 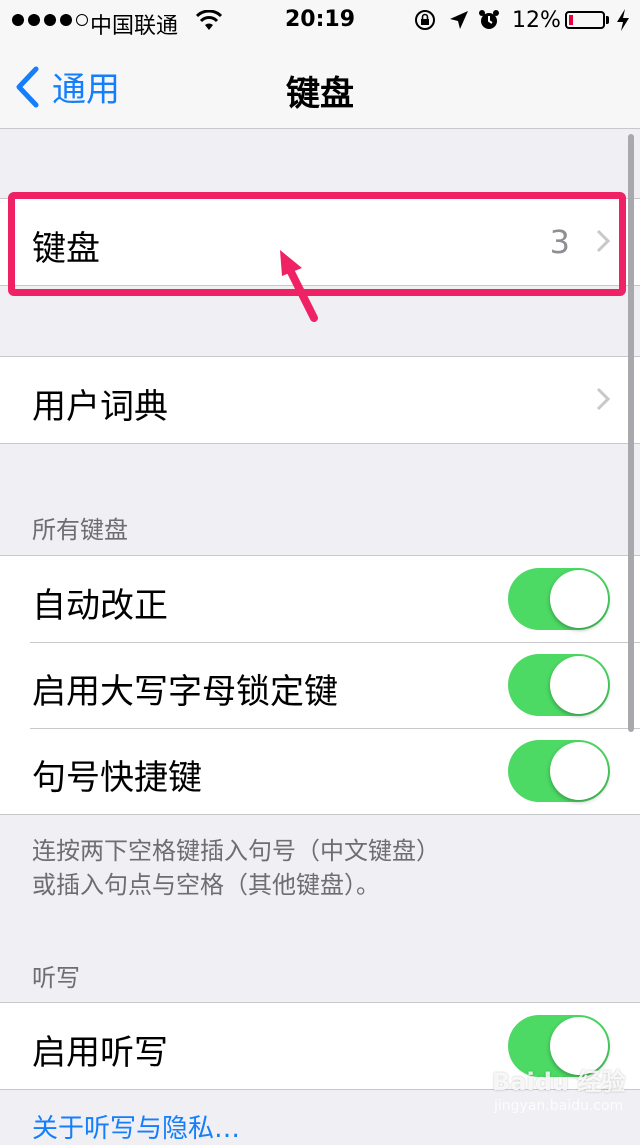 I want to click on footer-line: 连按两下空格键插入句号（中文键盘）, so click(x=236, y=851).